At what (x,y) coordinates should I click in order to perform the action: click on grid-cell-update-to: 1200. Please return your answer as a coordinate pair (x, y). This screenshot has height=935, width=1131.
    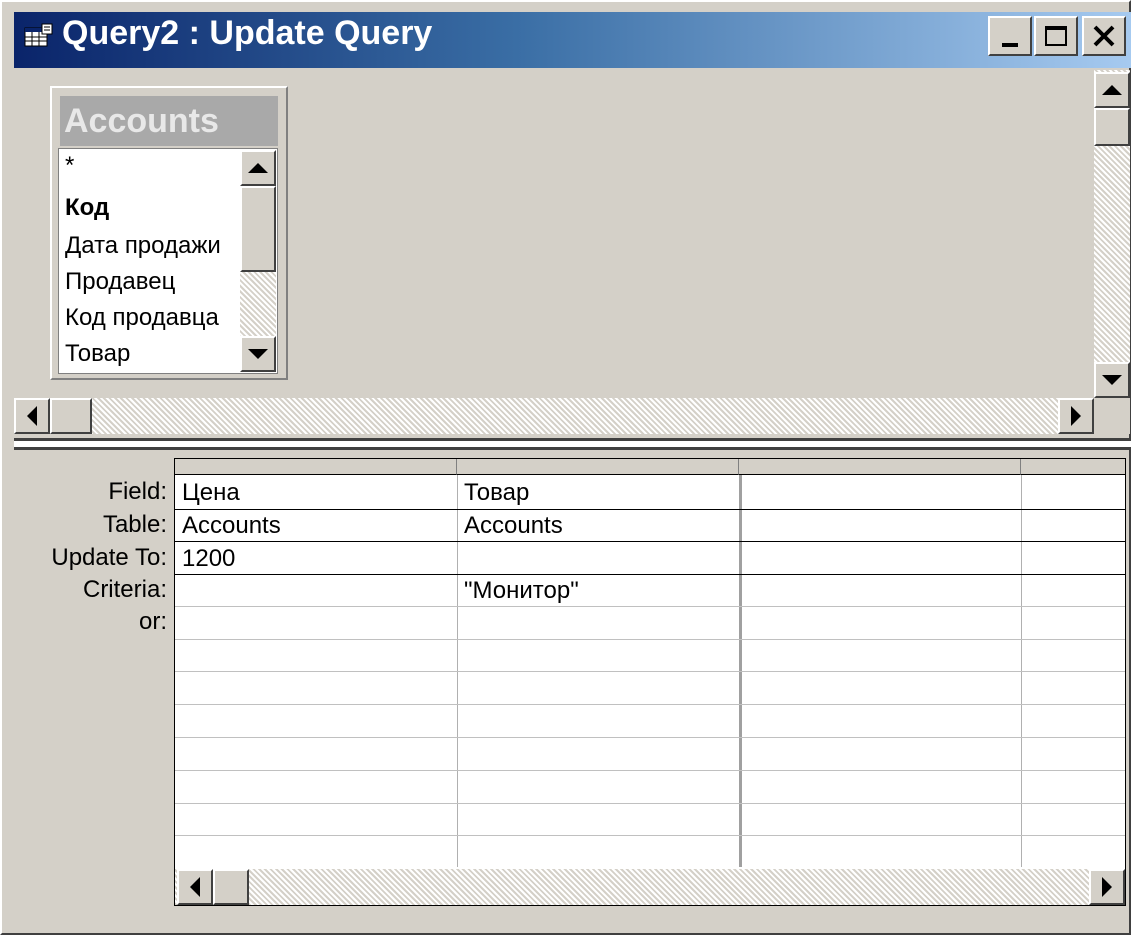
    Looking at the image, I should click on (208, 559).